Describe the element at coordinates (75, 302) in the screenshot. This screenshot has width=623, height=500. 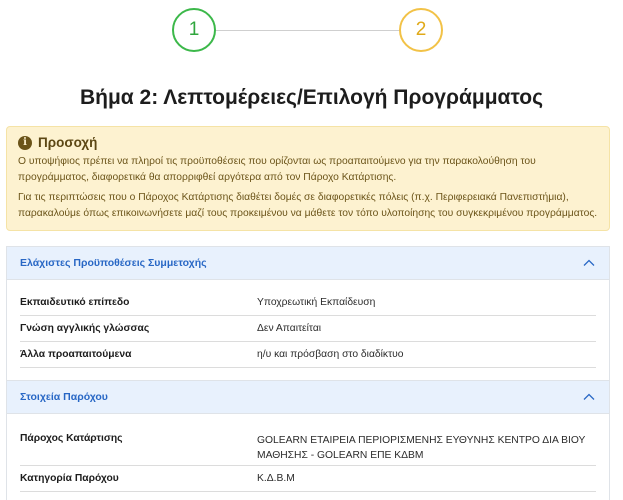
I see `education-level-label: Εκπαιδευτικό επίπεδο` at that location.